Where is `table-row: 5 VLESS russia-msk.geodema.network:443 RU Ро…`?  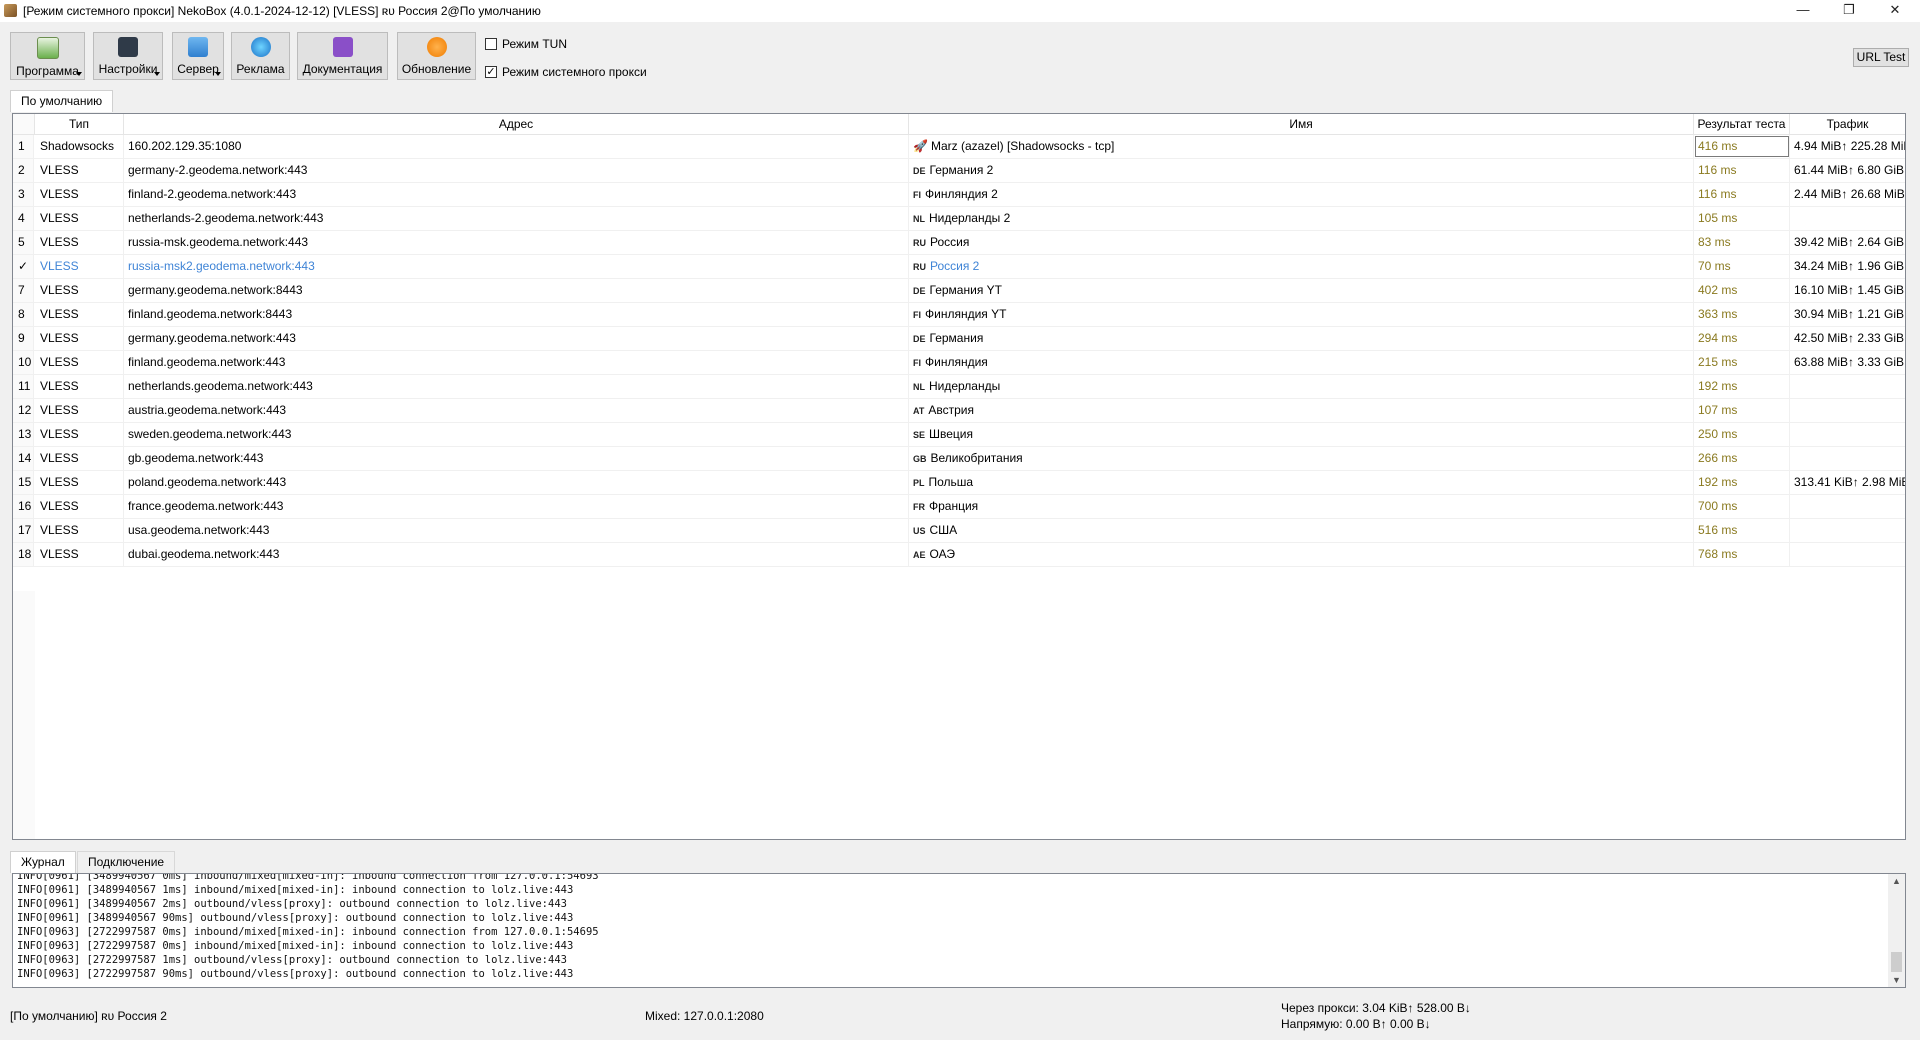 table-row: 5 VLESS russia-msk.geodema.network:443 RU Ро… is located at coordinates (959, 243).